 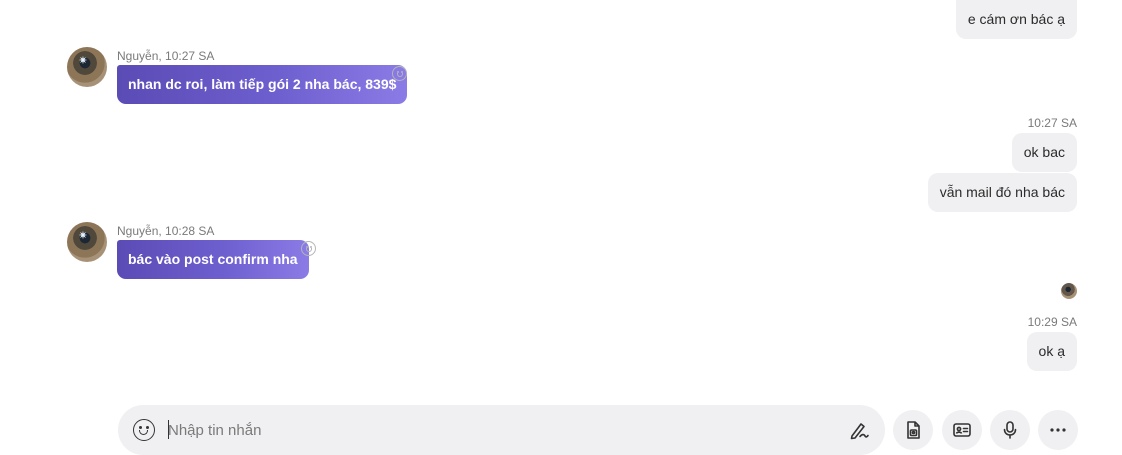 What do you see at coordinates (1058, 430) in the screenshot?
I see `more-options-button` at bounding box center [1058, 430].